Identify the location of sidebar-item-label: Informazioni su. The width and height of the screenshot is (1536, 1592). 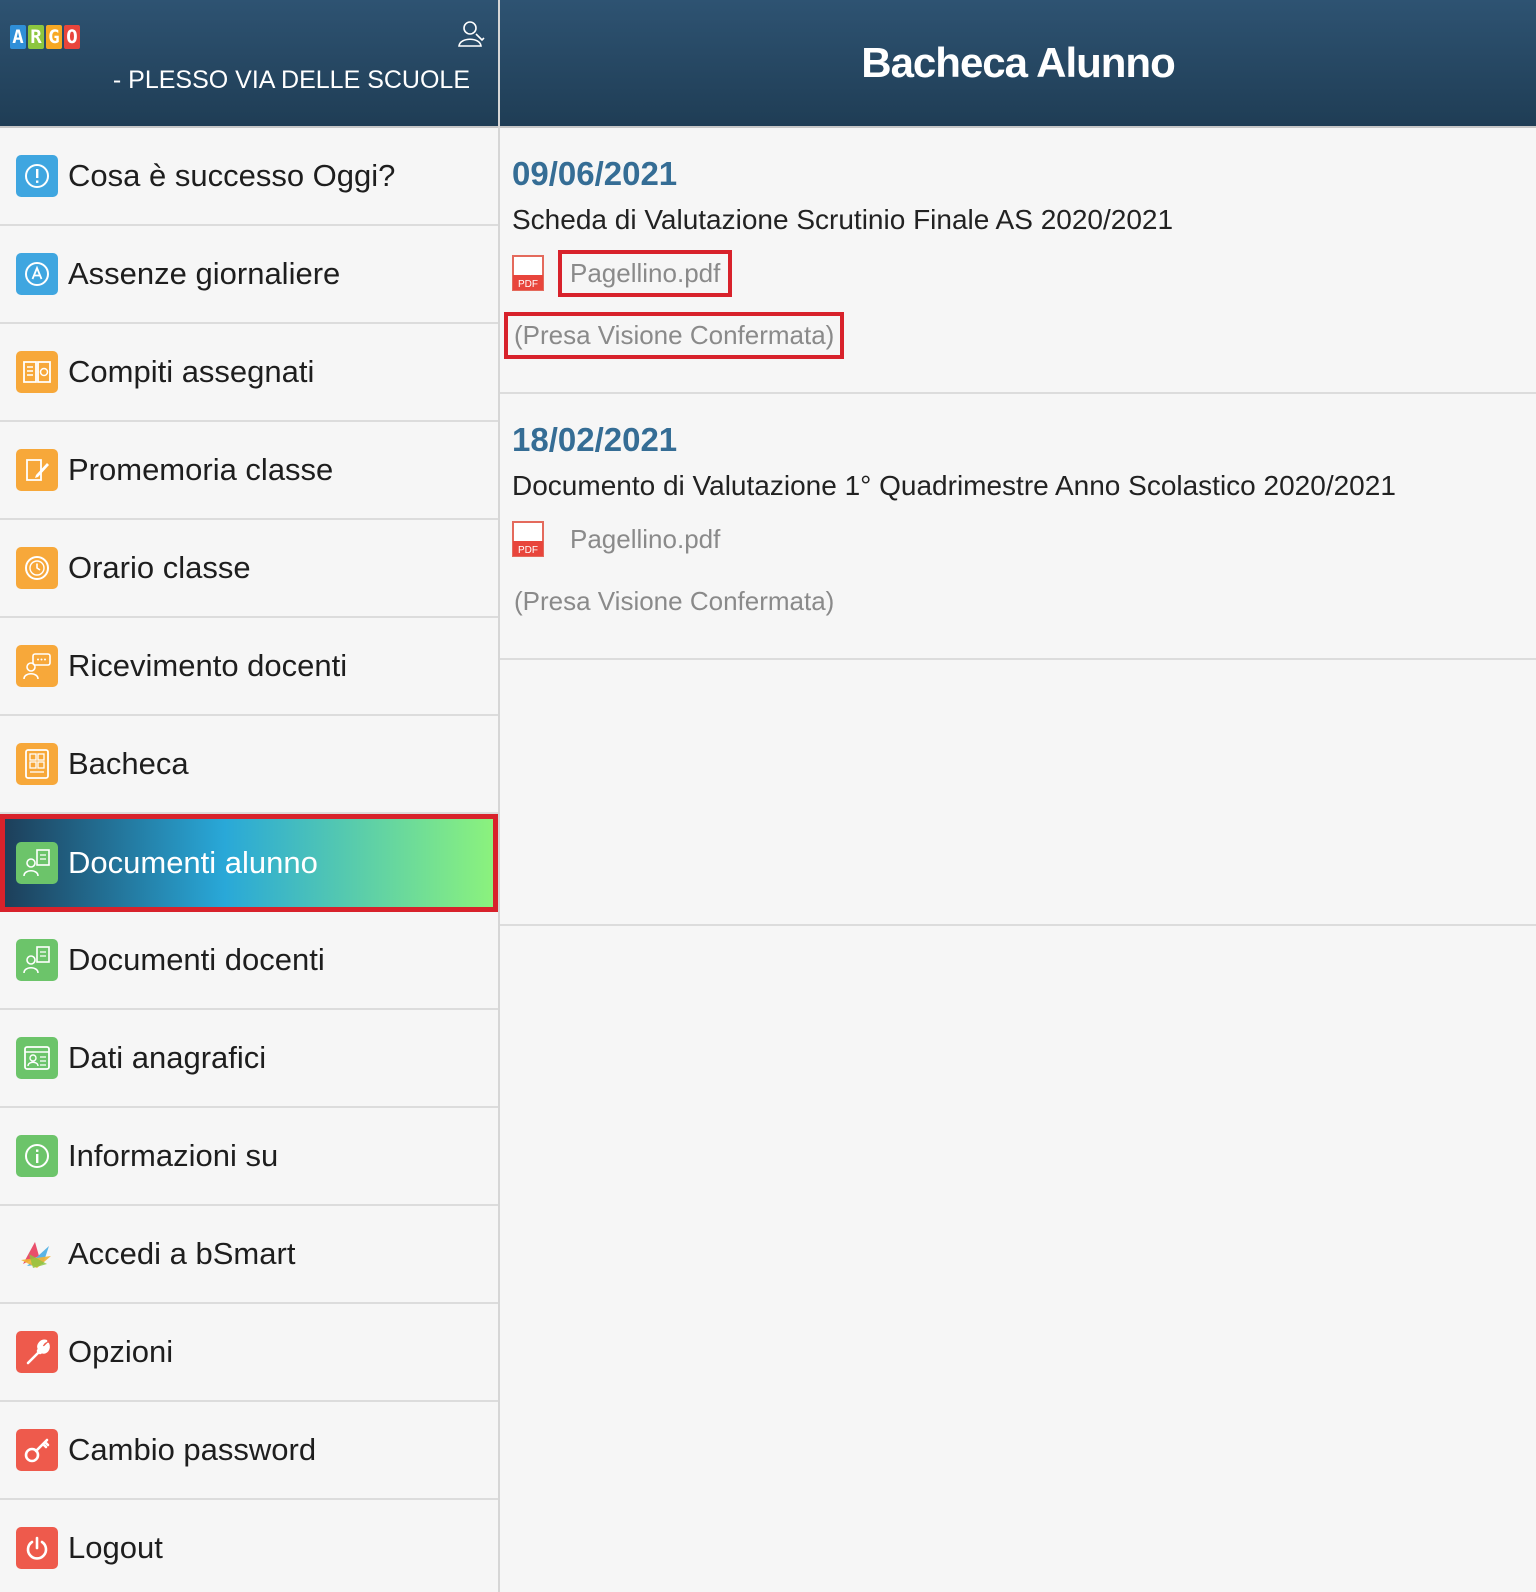
(173, 1155).